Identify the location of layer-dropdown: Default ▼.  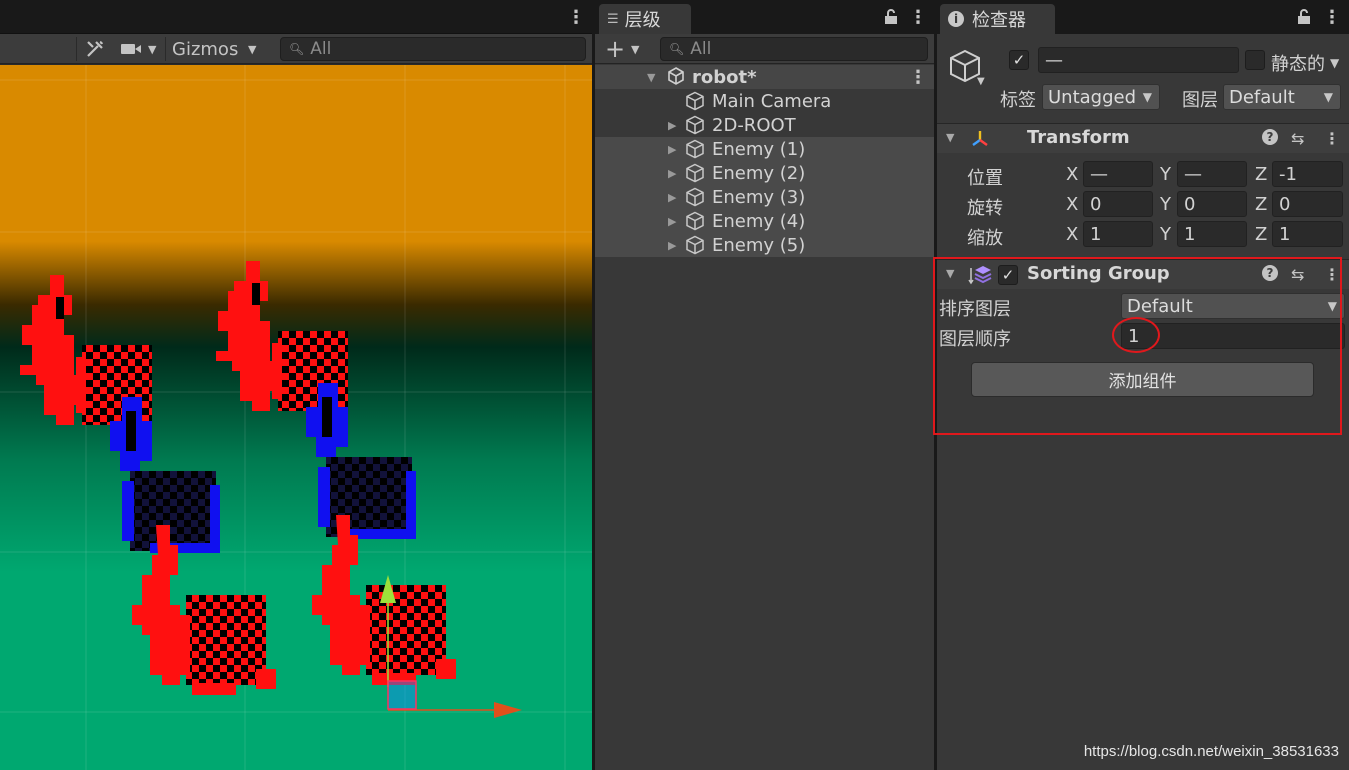
(1282, 97).